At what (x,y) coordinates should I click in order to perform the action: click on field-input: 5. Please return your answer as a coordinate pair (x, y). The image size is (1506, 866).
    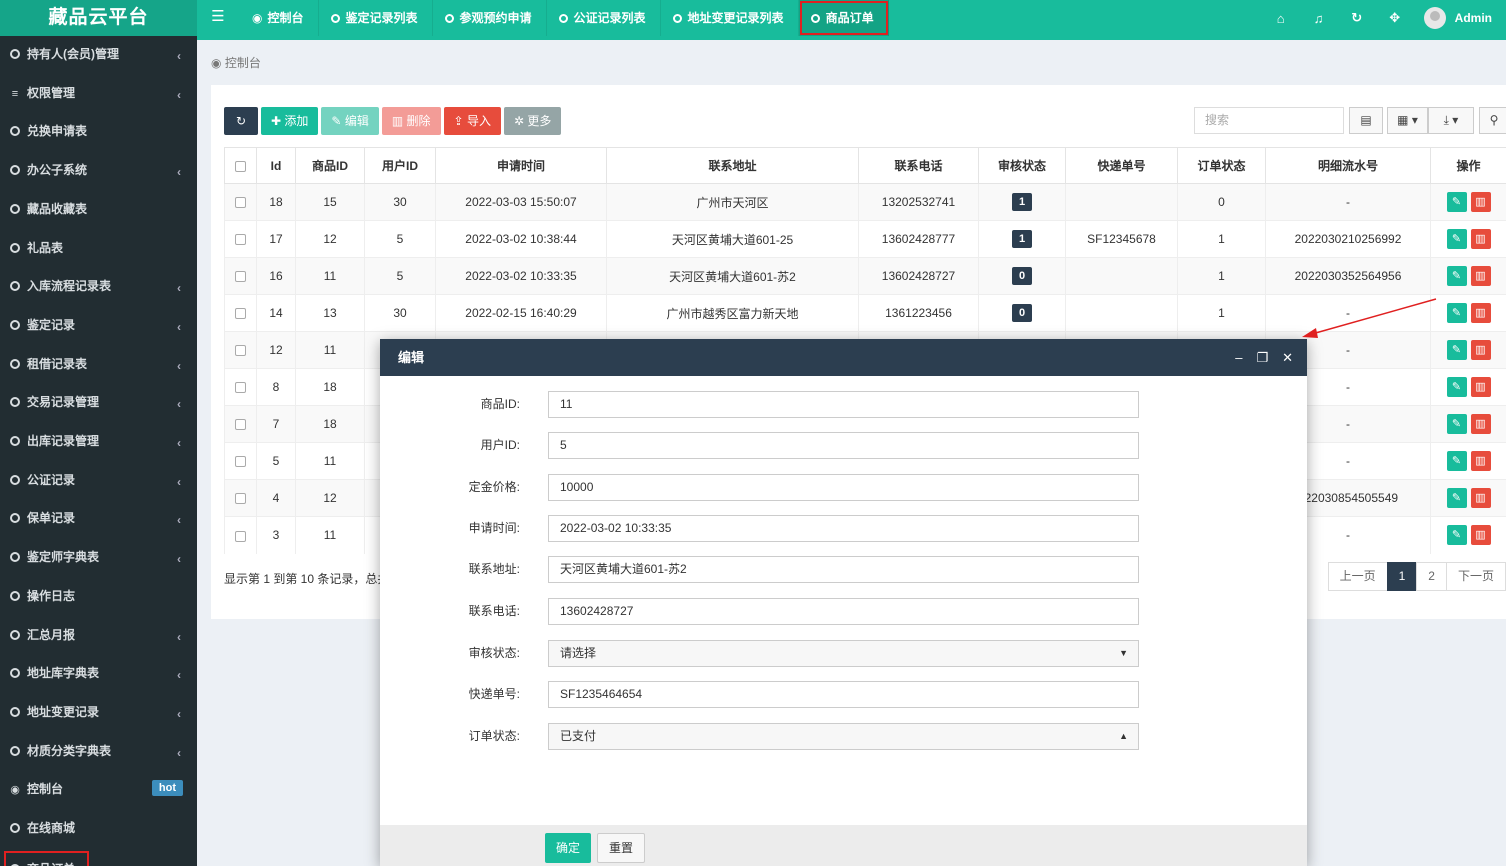
    Looking at the image, I should click on (843, 445).